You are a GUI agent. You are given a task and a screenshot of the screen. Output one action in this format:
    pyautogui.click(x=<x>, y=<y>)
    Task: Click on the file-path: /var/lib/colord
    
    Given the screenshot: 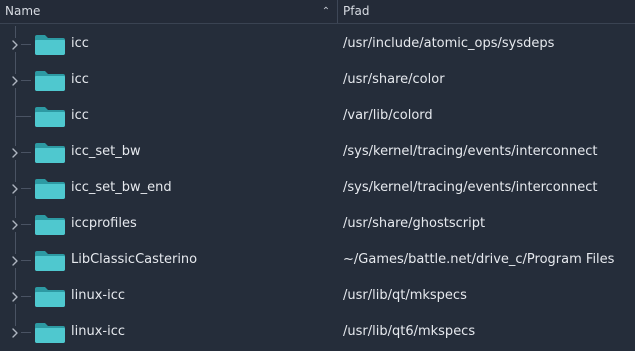 What is the action you would take?
    pyautogui.click(x=388, y=115)
    